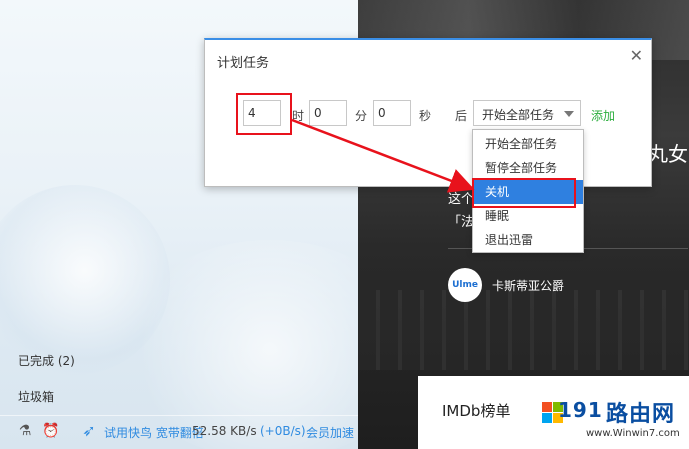 The image size is (689, 449). Describe the element at coordinates (524, 193) in the screenshot. I see `shutdown-highlight-box` at that location.